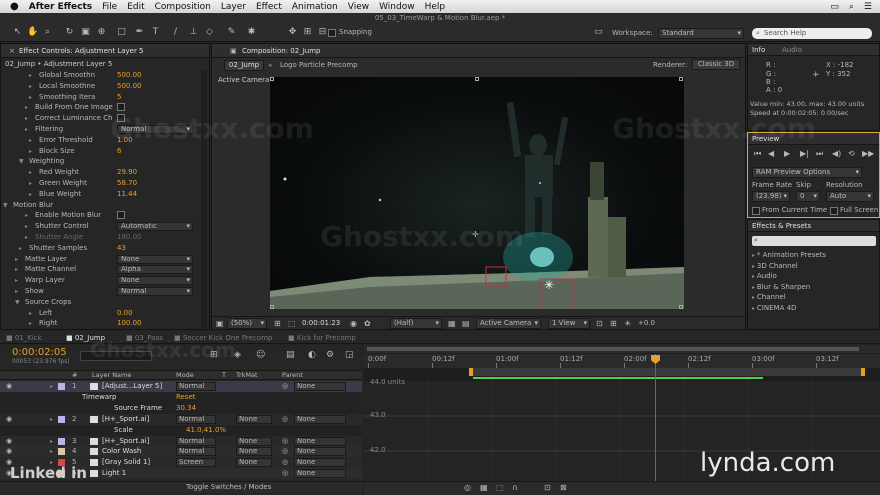 The height and width of the screenshot is (495, 880). I want to click on comp-mini-flowchart-icon: ⊞, so click(214, 355).